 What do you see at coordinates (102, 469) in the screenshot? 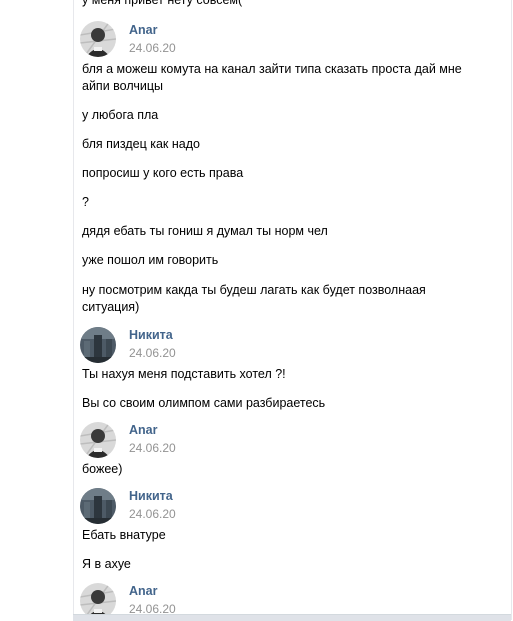
I see `message-text: божее)` at bounding box center [102, 469].